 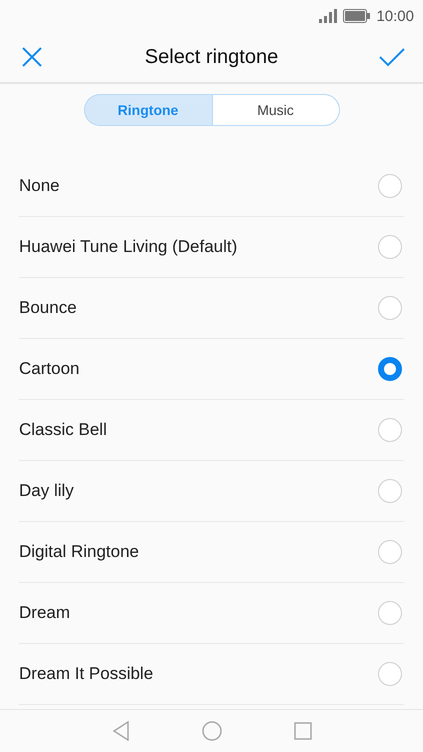 What do you see at coordinates (48, 308) in the screenshot?
I see `ringtone-name: Bounce` at bounding box center [48, 308].